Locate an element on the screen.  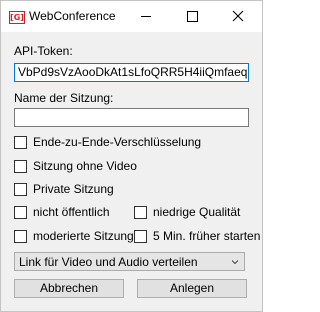
start-early-checkbox: 5 Min. früher starten is located at coordinates (197, 236).